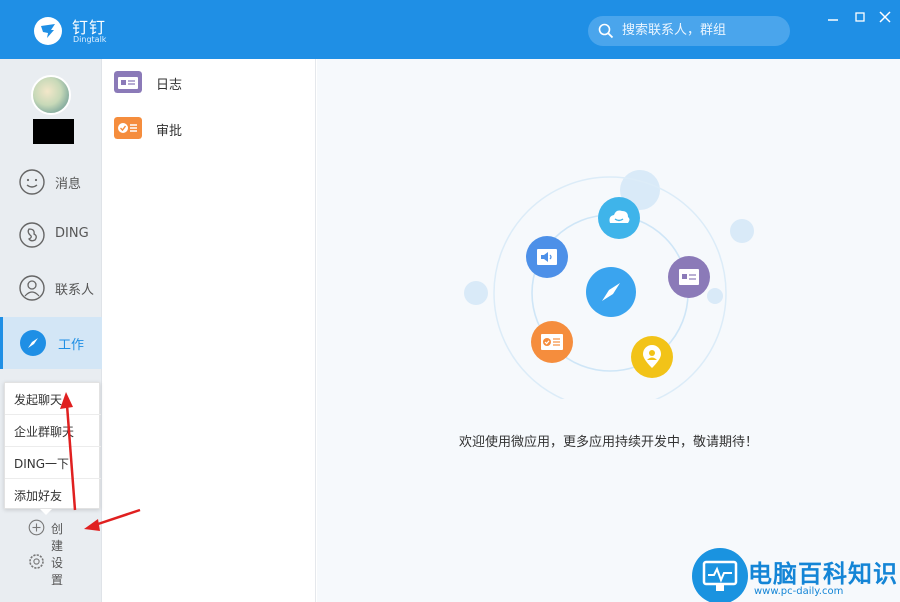 The height and width of the screenshot is (602, 900). I want to click on watermark-title: 电脑百科知识, so click(823, 574).